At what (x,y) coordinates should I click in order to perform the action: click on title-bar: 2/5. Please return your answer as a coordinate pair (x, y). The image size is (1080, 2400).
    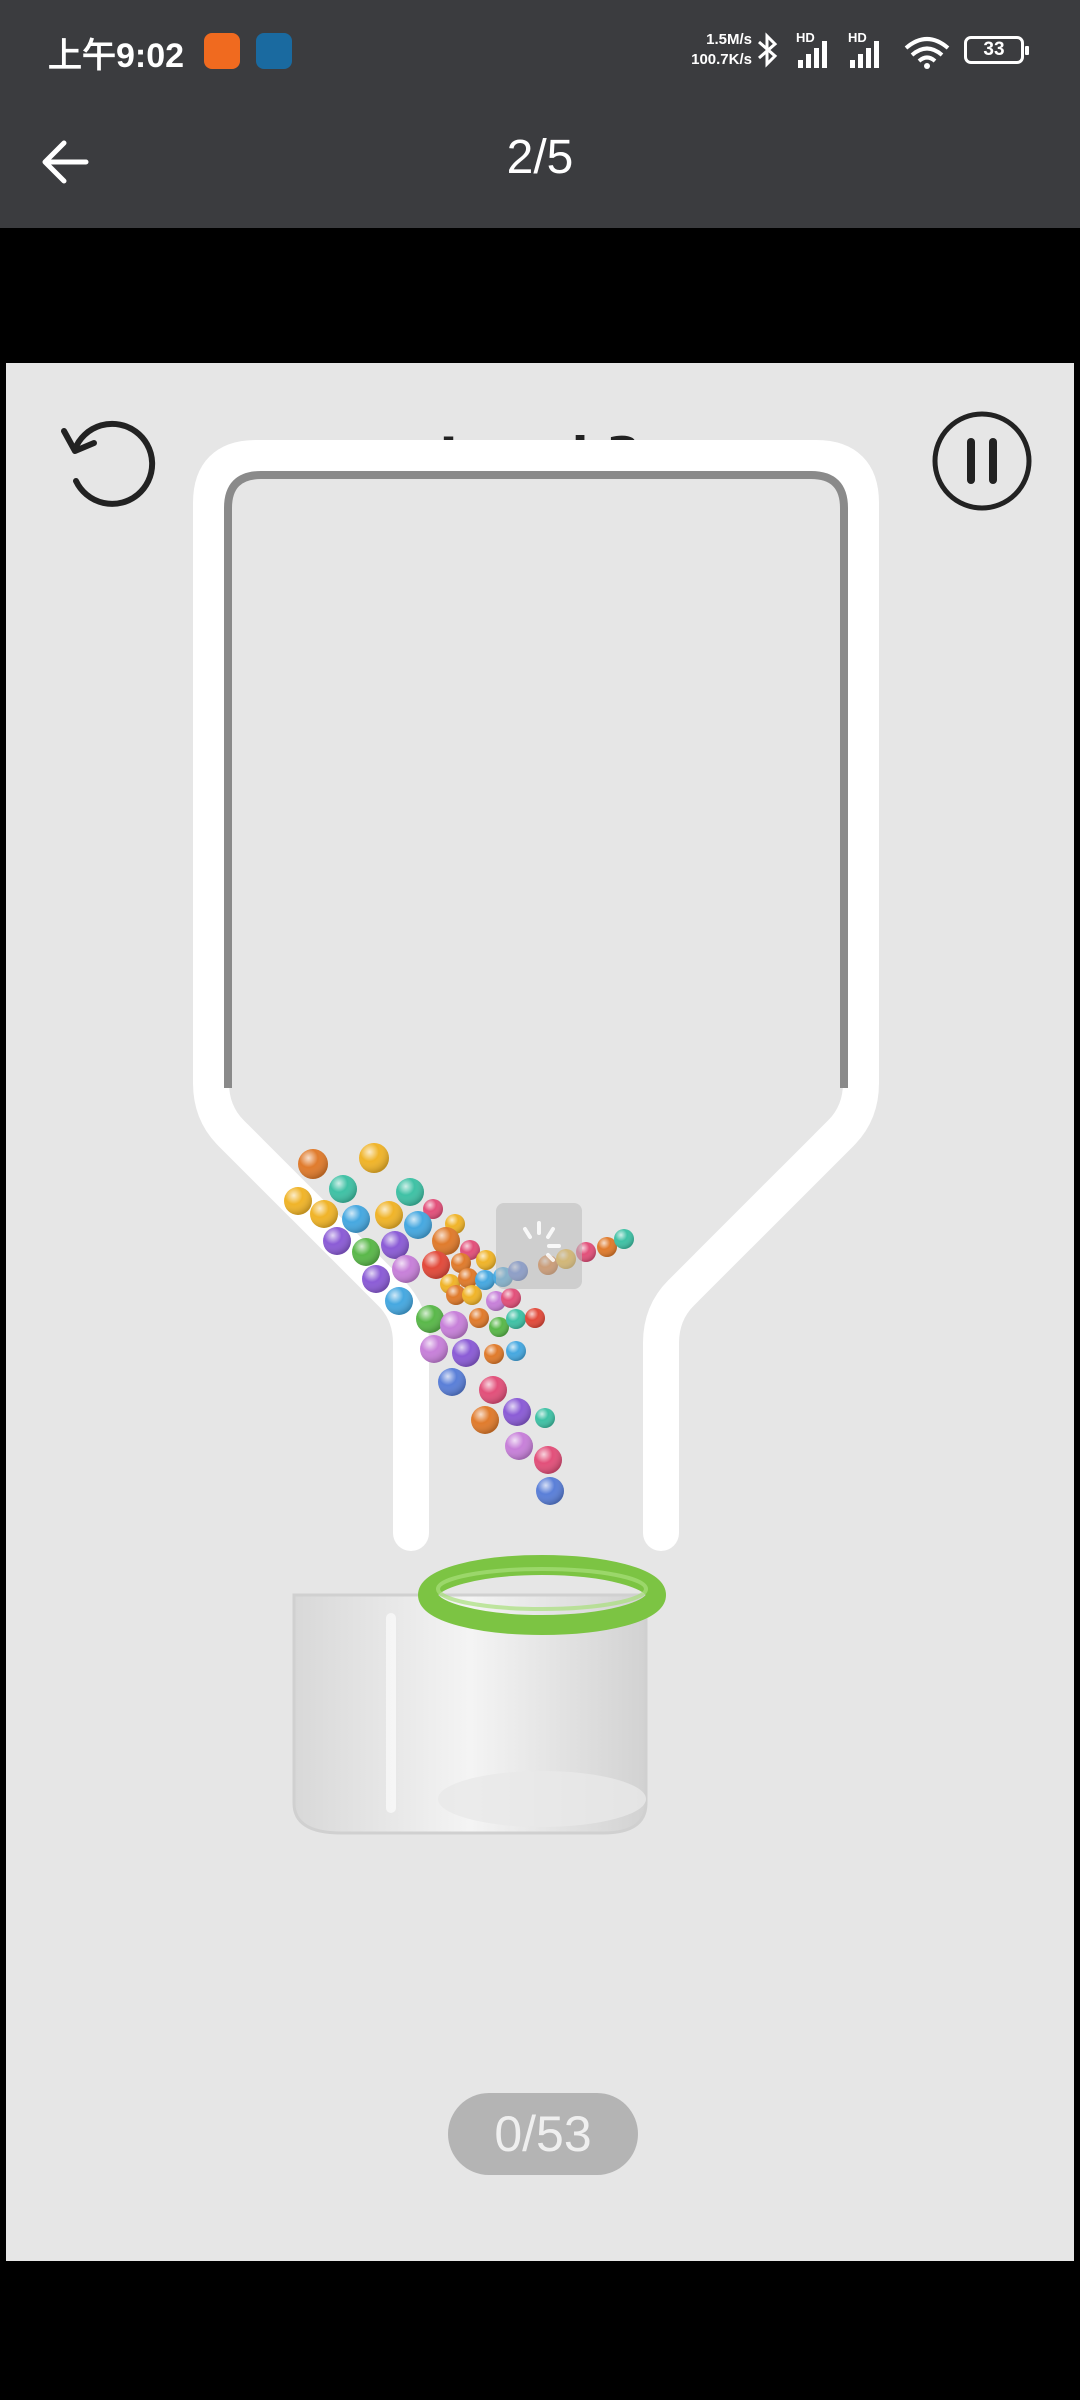
    Looking at the image, I should click on (540, 164).